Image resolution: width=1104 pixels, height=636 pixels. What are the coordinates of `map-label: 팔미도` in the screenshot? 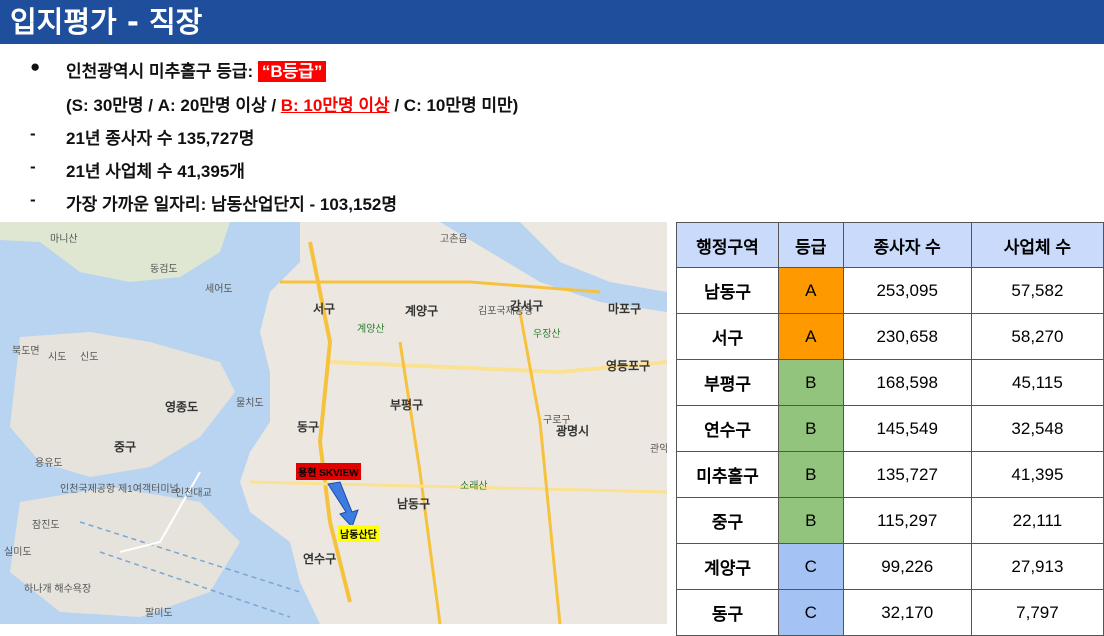 It's located at (159, 613).